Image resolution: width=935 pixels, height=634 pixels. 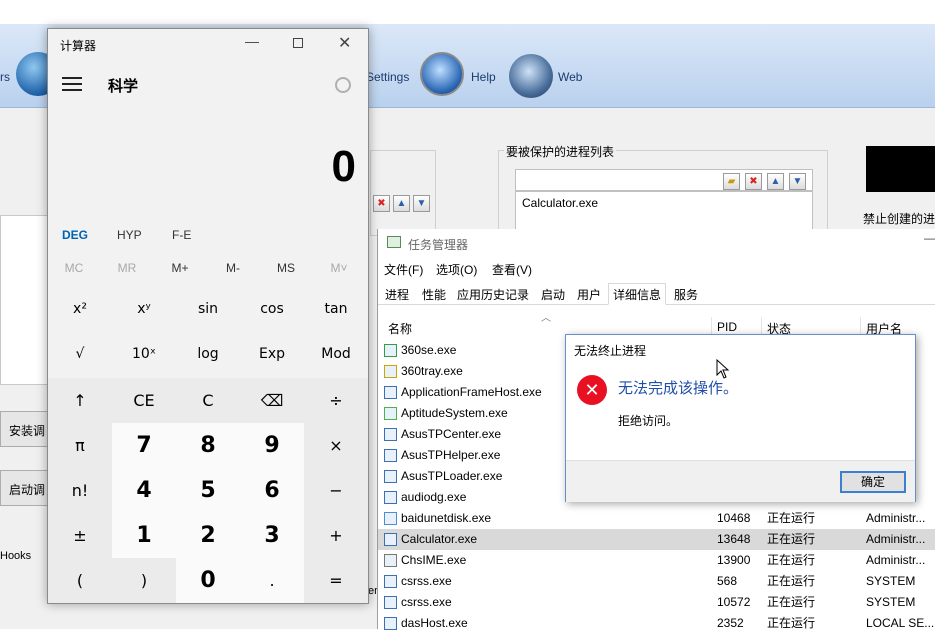 I want to click on hyp-button: HYP, so click(x=129, y=235).